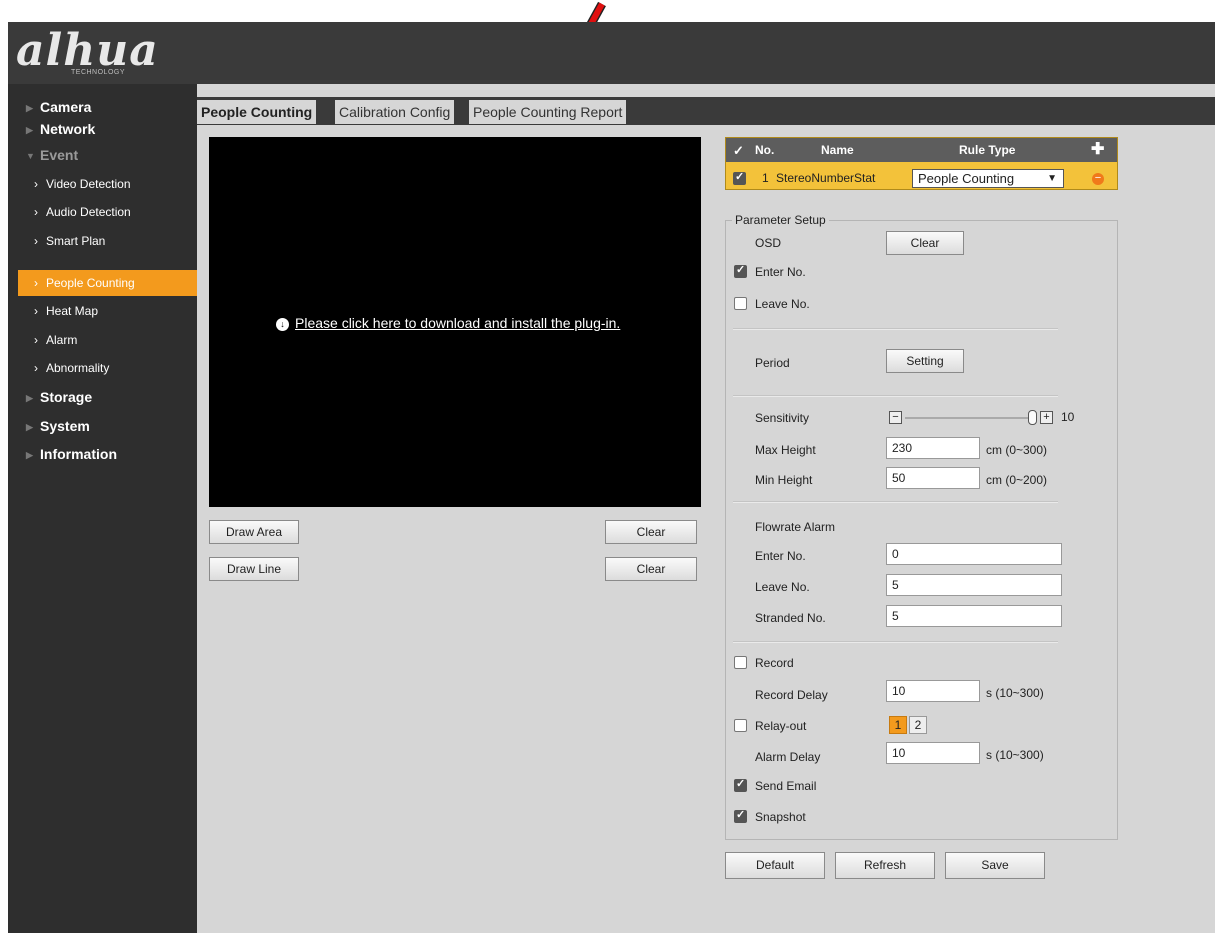  What do you see at coordinates (780, 220) in the screenshot?
I see `parameter-setup-legend: Parameter Setup` at bounding box center [780, 220].